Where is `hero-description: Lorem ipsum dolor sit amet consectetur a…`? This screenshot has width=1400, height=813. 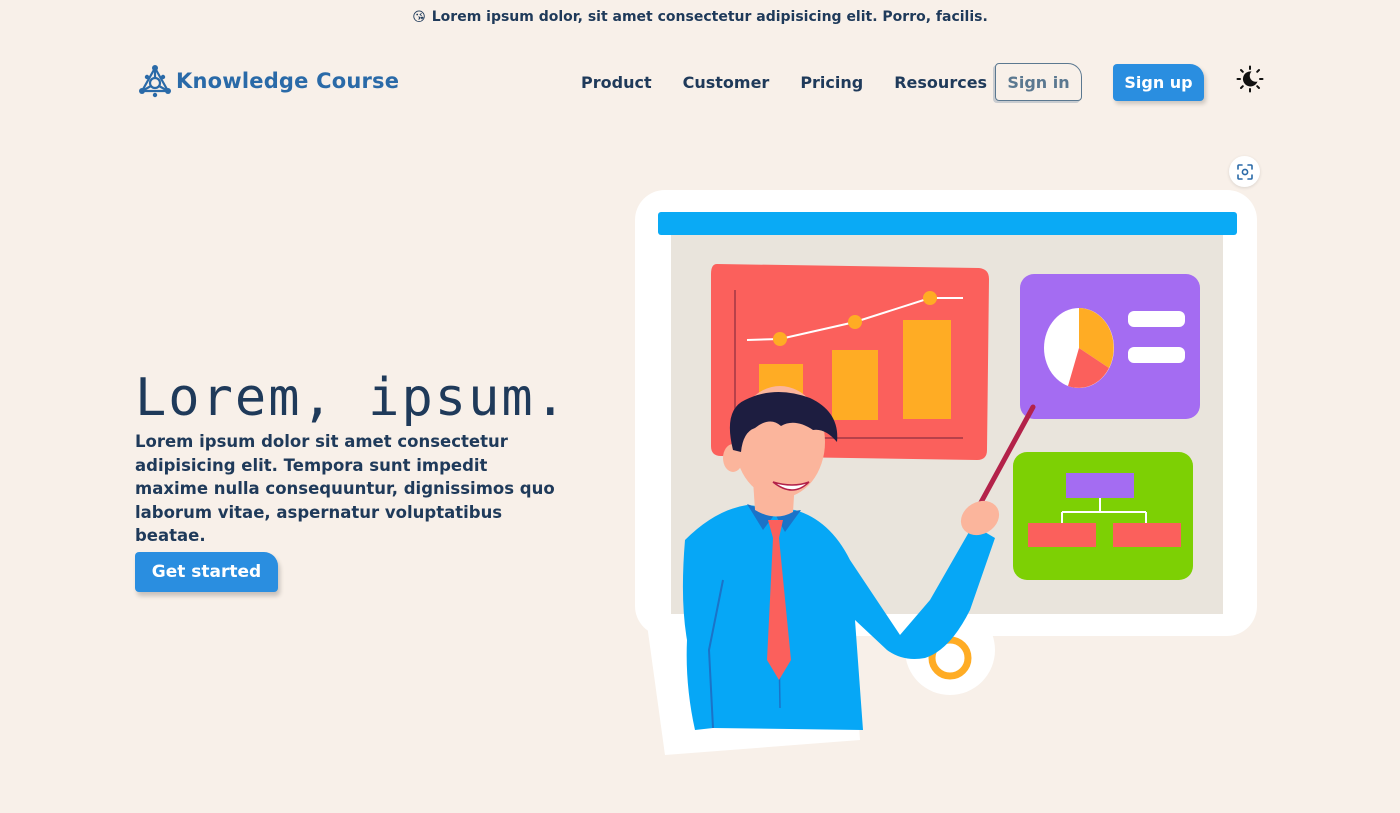
hero-description: Lorem ipsum dolor sit amet consectetur a… is located at coordinates (345, 488).